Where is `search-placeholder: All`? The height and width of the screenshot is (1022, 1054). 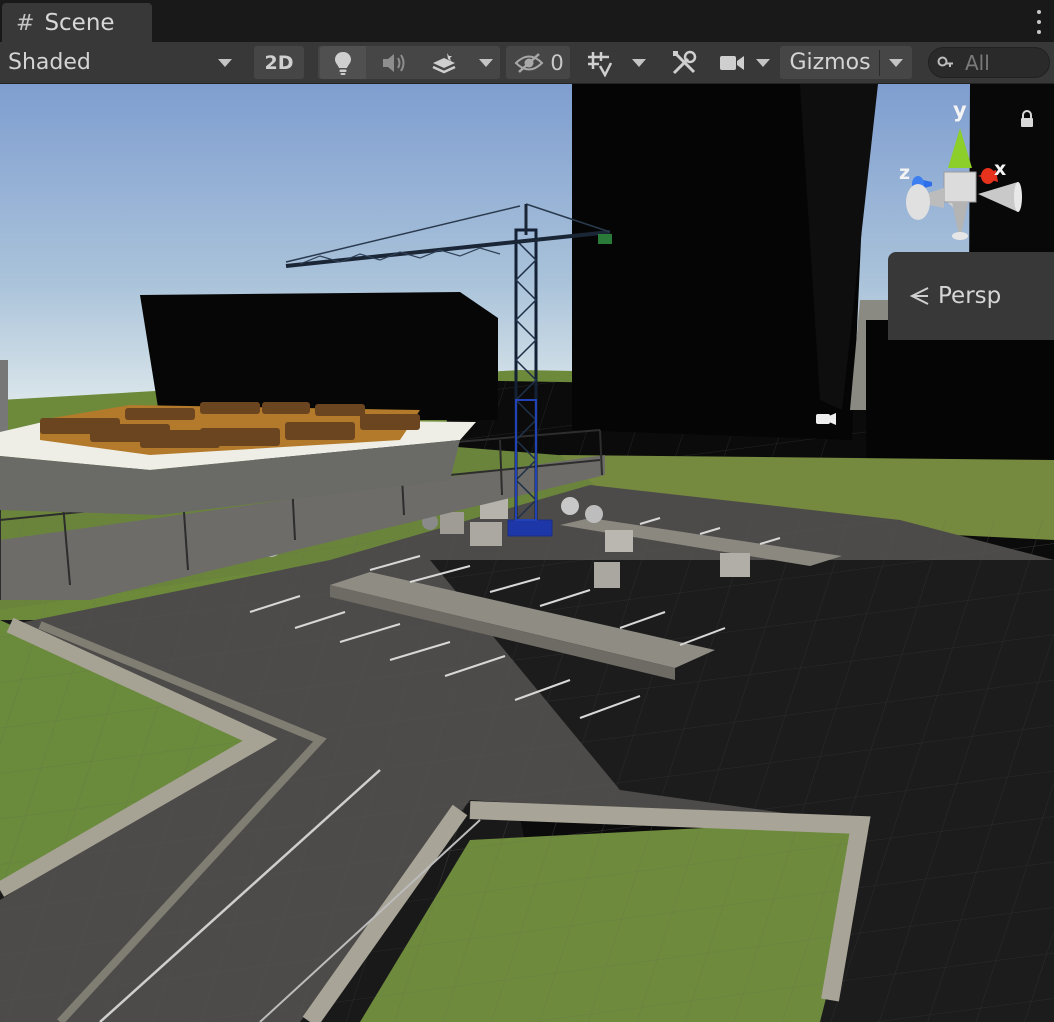
search-placeholder: All is located at coordinates (977, 62).